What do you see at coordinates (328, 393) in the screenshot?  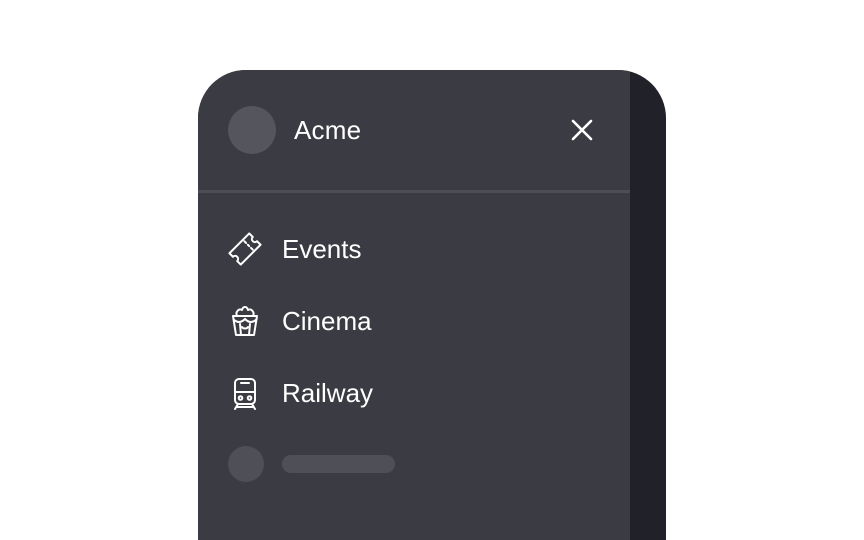 I see `nav-label-railway: Railway` at bounding box center [328, 393].